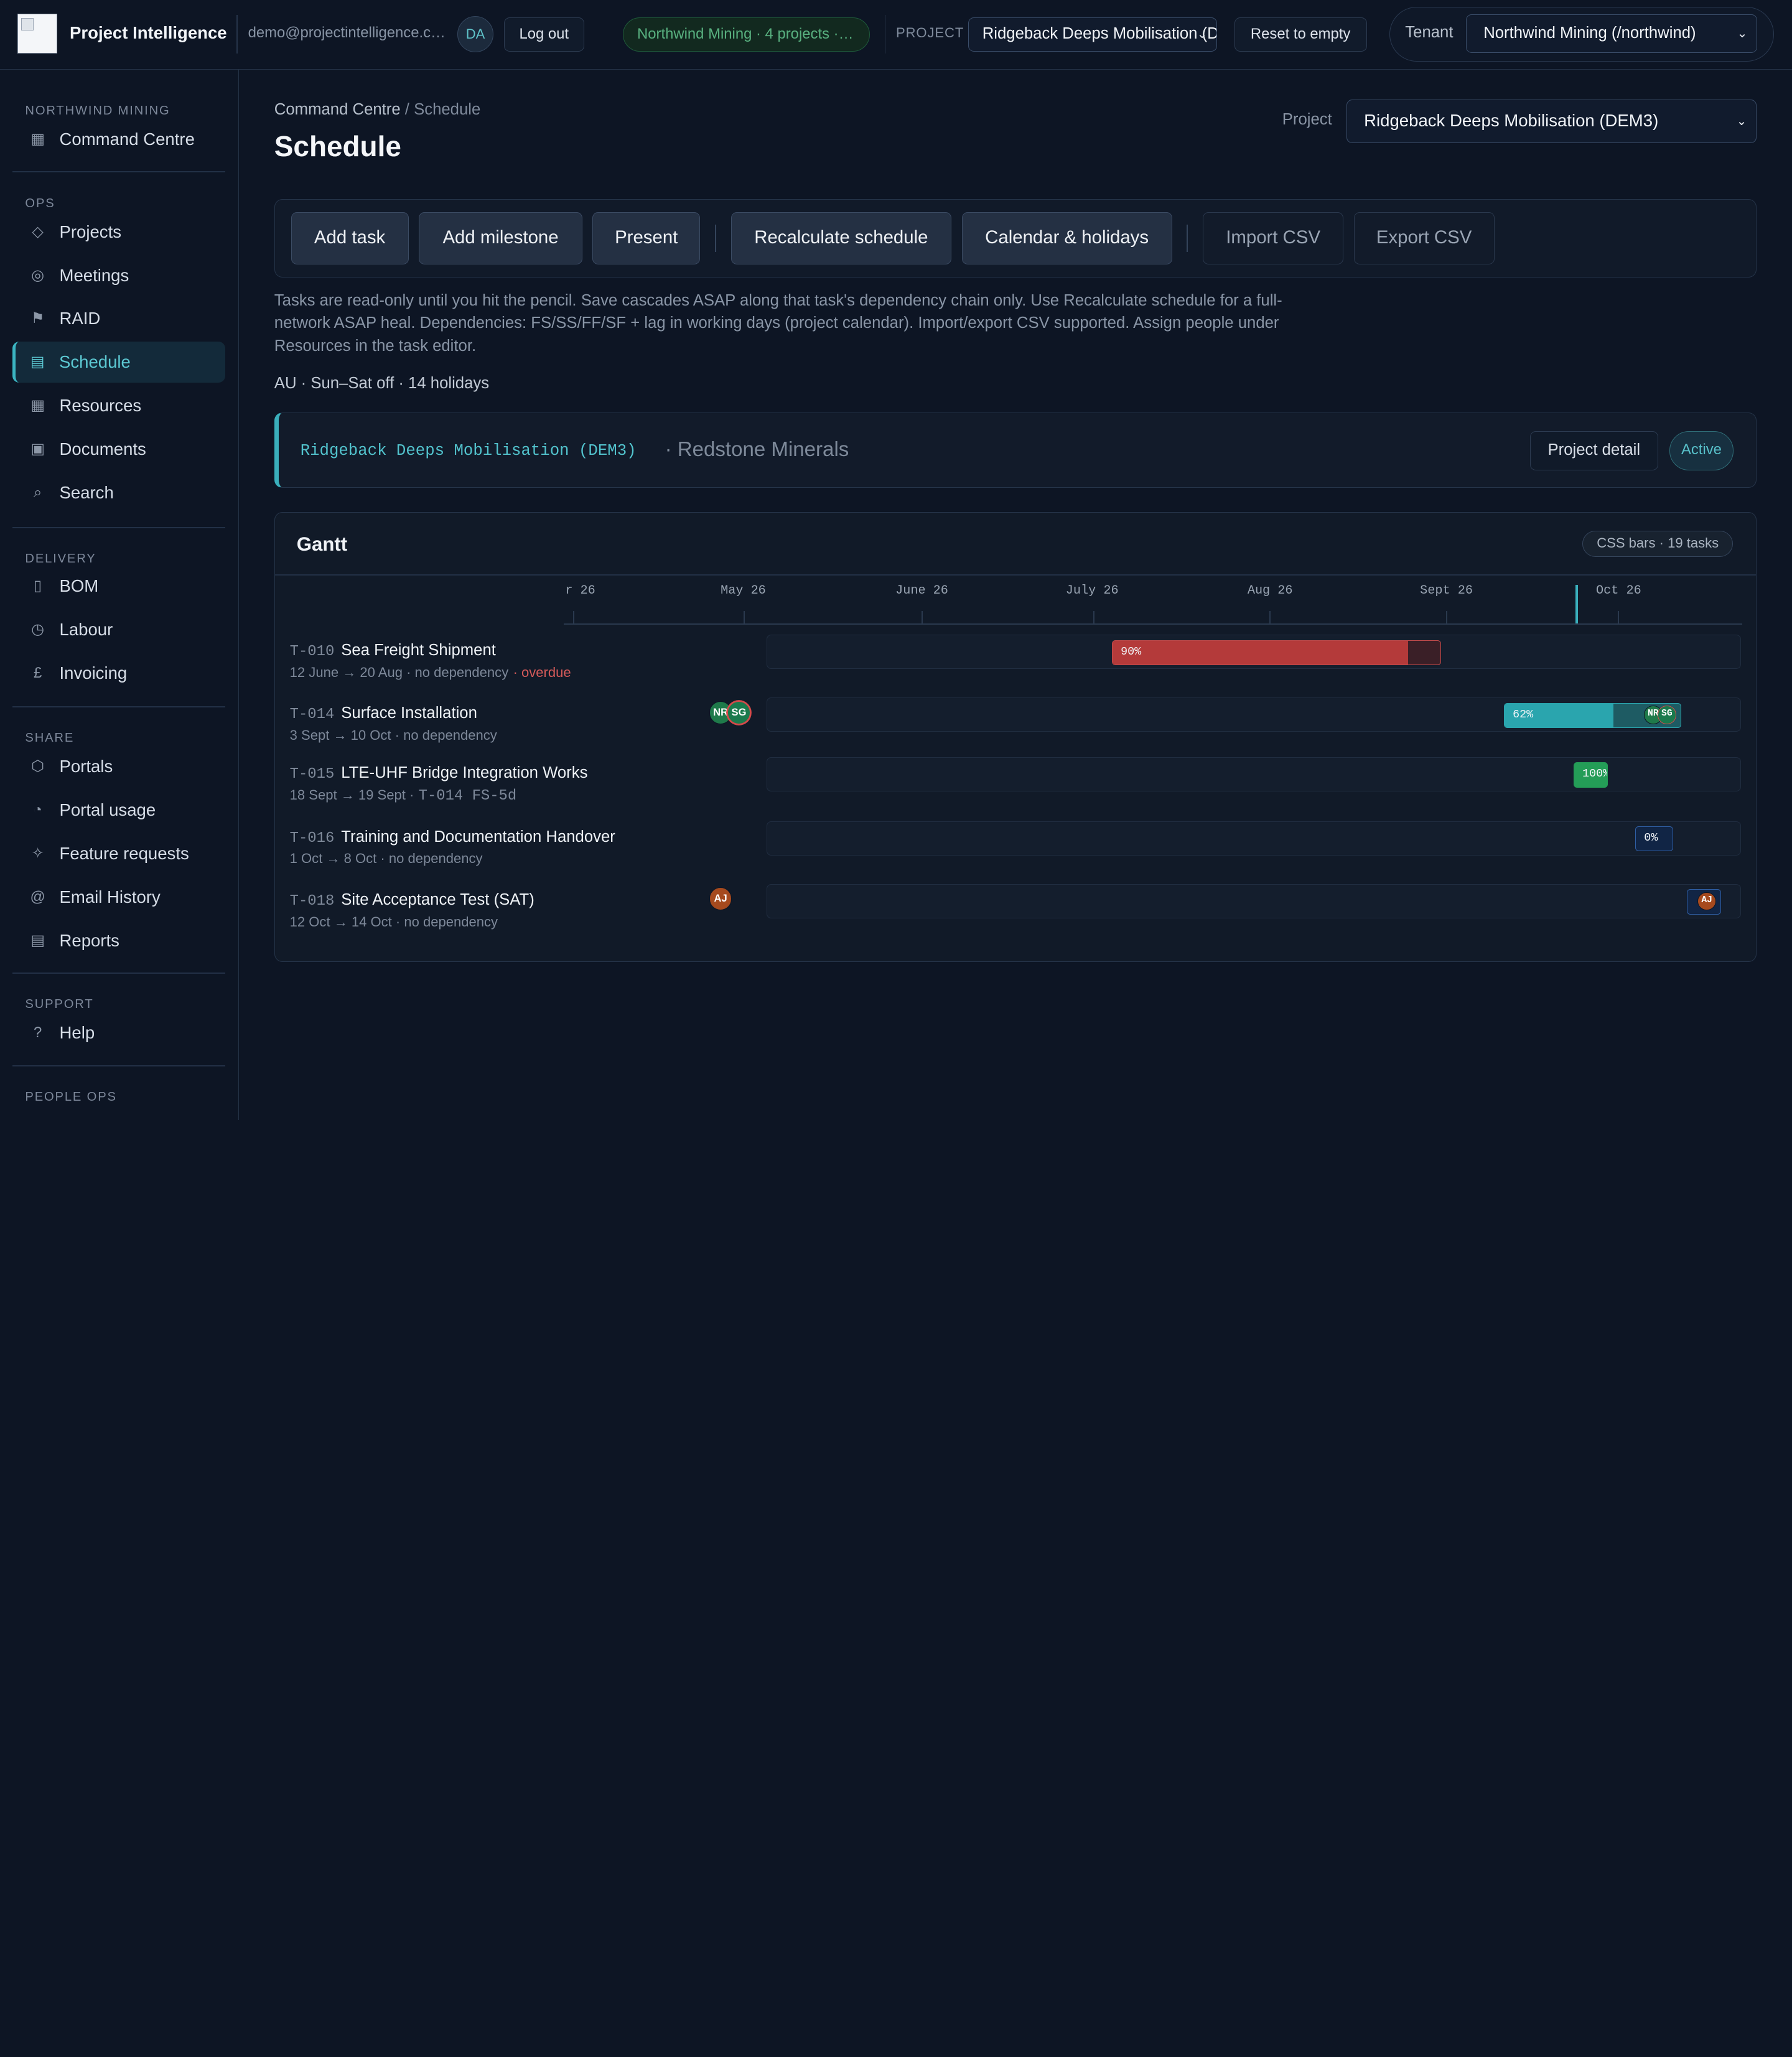 This screenshot has width=1792, height=2057. Describe the element at coordinates (119, 766) in the screenshot. I see `sidebar-item-portals: ⬡ Portals` at that location.